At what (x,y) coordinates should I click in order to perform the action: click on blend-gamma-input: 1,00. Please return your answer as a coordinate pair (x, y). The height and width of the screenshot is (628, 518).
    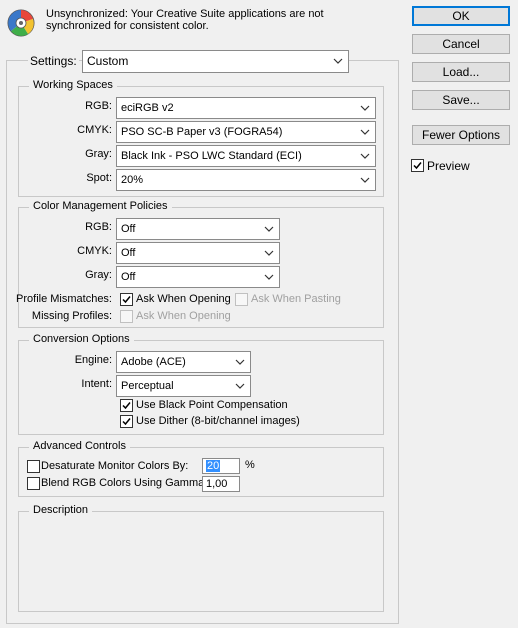
    Looking at the image, I should click on (221, 484).